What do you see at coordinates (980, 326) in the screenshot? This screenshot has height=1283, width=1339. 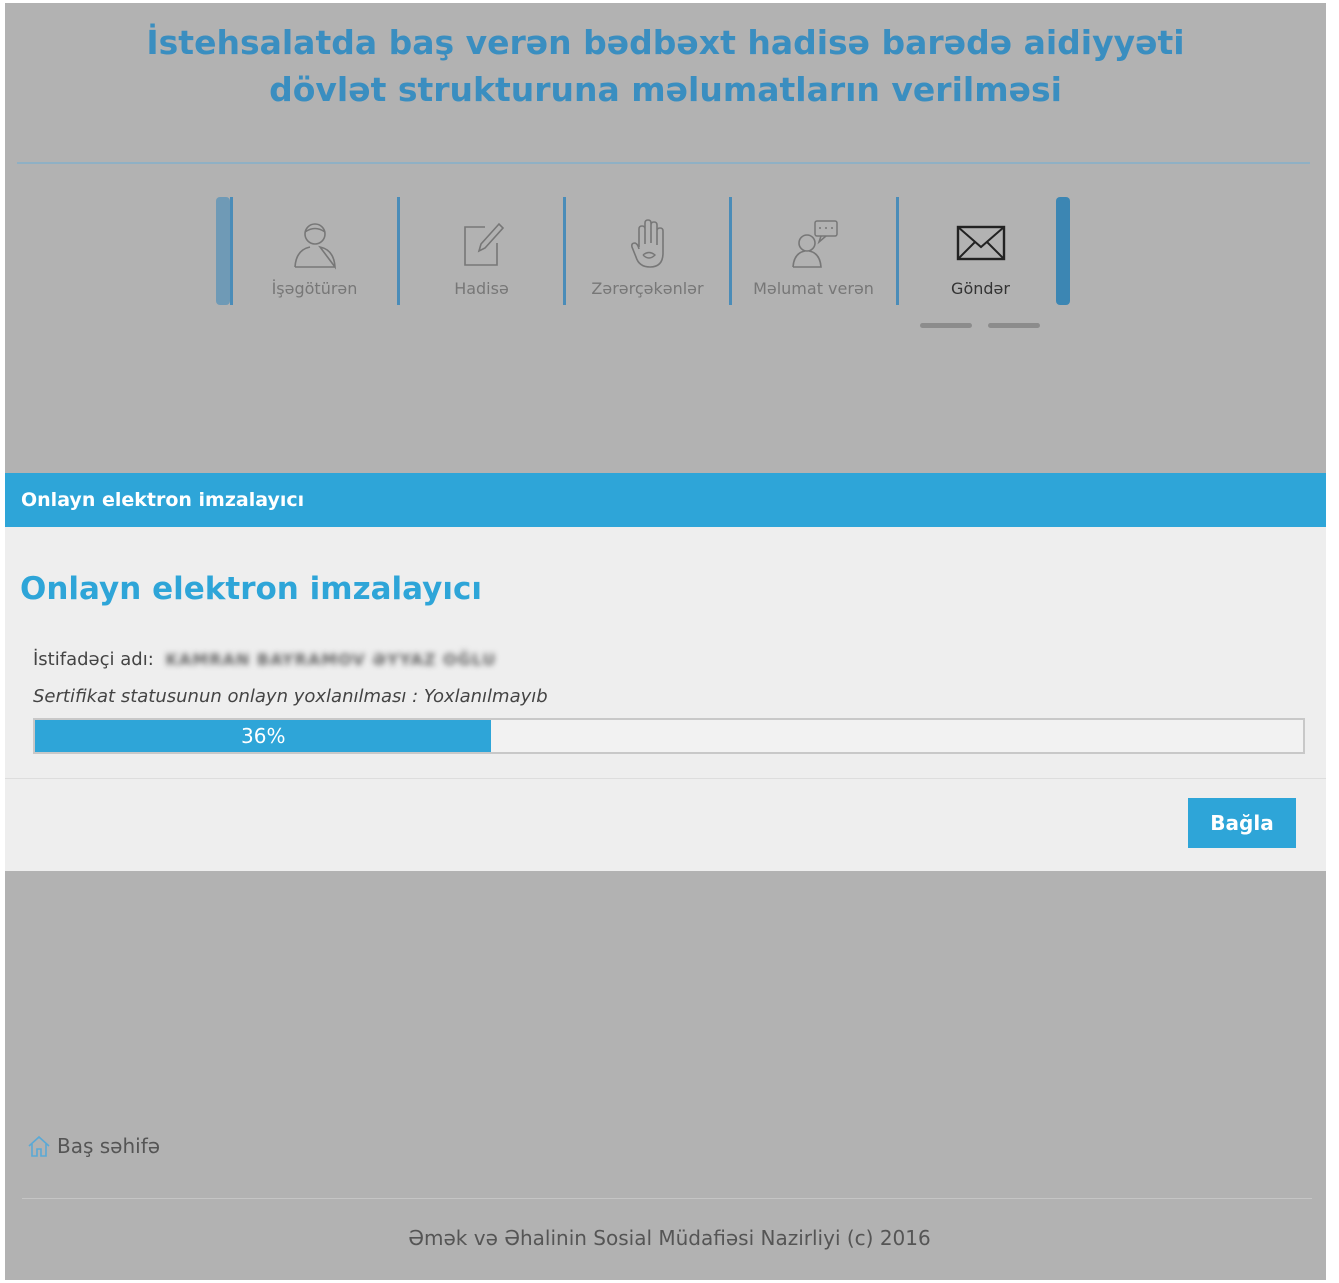 I see `step-indicator` at bounding box center [980, 326].